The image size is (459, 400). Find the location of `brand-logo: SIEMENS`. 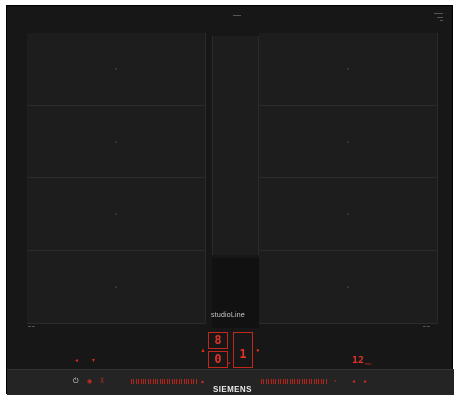

brand-logo: SIEMENS is located at coordinates (232, 389).